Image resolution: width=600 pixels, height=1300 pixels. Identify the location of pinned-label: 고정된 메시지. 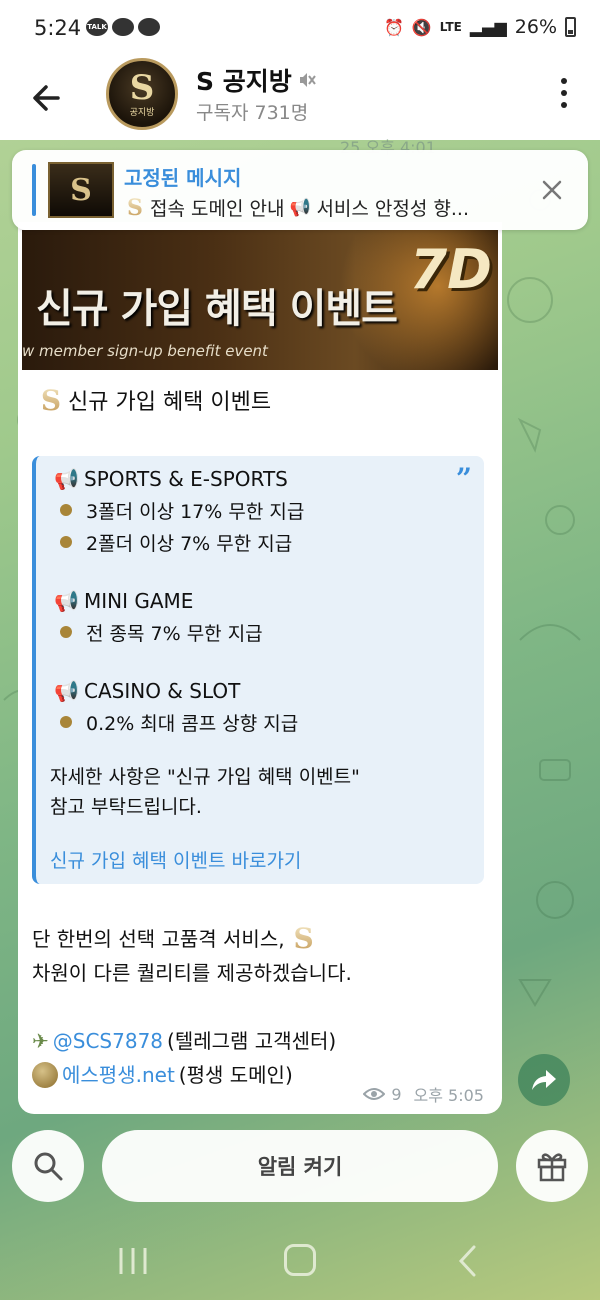
(183, 178).